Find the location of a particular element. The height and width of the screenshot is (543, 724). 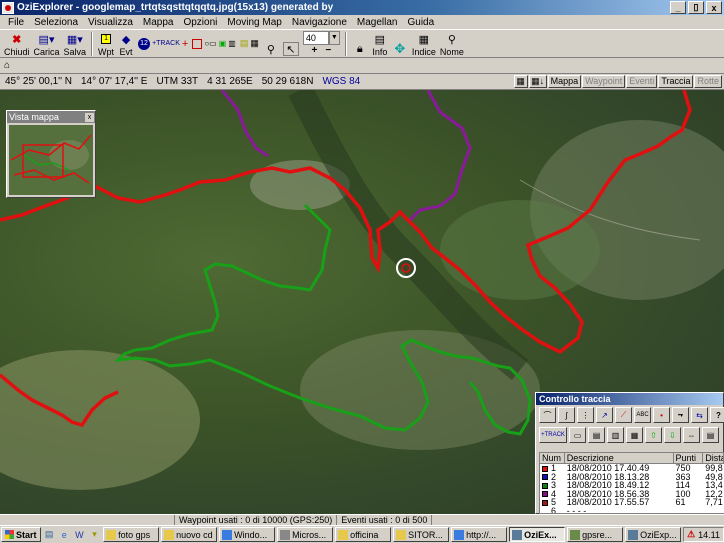

move-button: ✥ is located at coordinates (400, 43).